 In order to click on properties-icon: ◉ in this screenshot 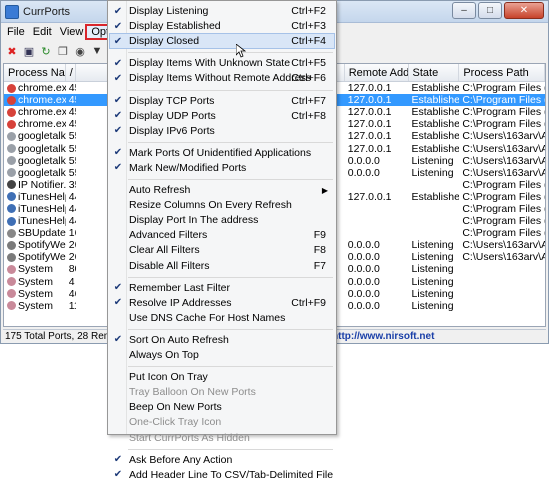, I will do `click(80, 51)`.